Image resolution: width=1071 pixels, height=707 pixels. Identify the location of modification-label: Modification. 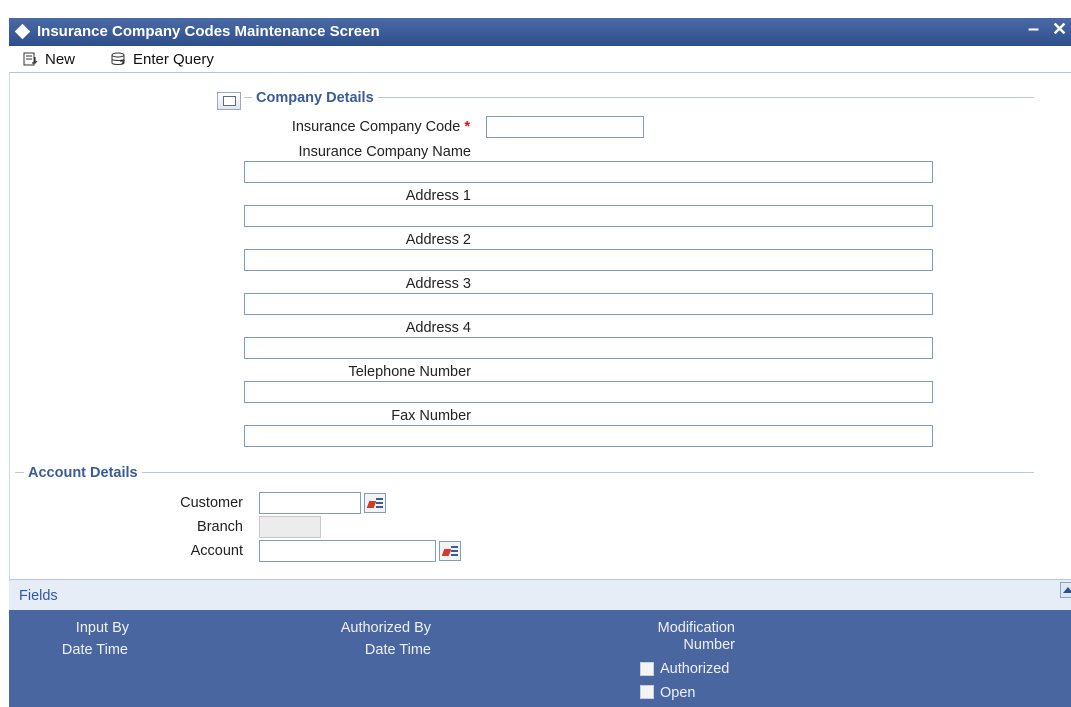
(696, 628).